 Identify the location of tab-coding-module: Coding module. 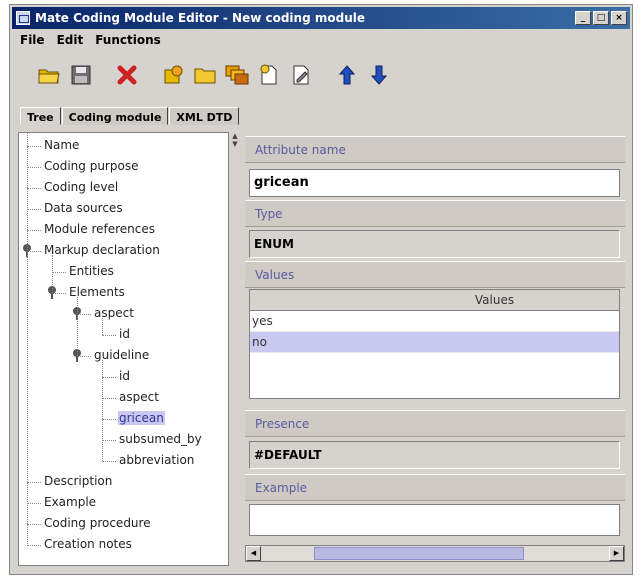
(115, 116).